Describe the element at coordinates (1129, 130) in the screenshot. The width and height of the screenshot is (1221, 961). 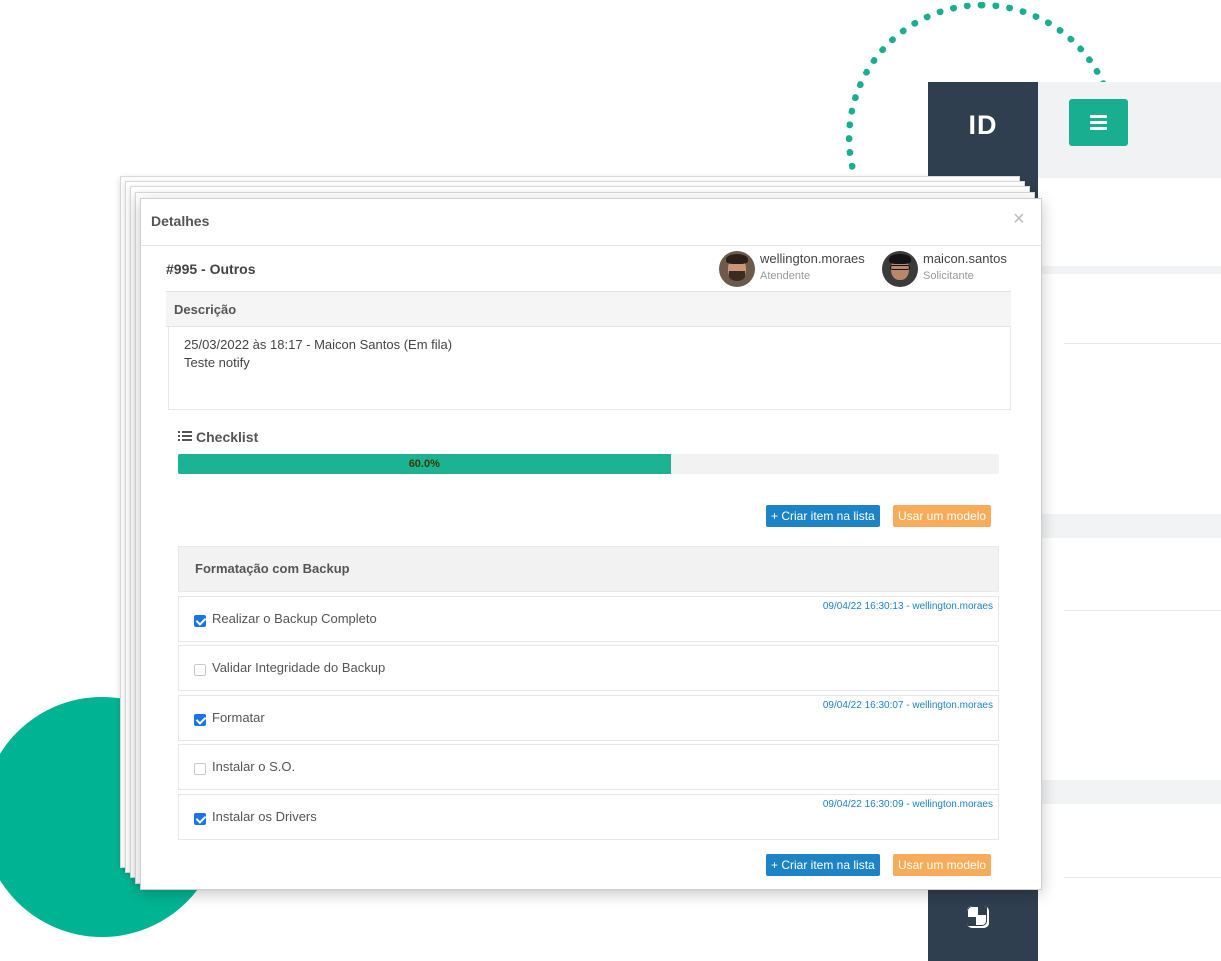
I see `app-topbar` at that location.